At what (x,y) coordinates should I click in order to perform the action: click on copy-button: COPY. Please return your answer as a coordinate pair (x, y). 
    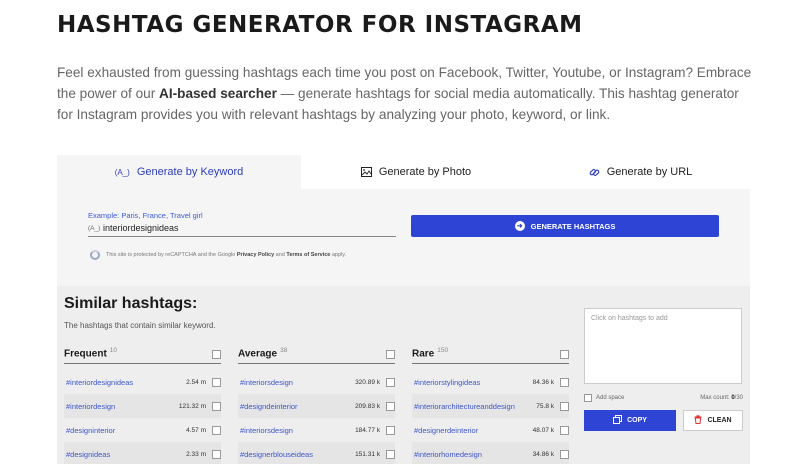
    Looking at the image, I should click on (630, 420).